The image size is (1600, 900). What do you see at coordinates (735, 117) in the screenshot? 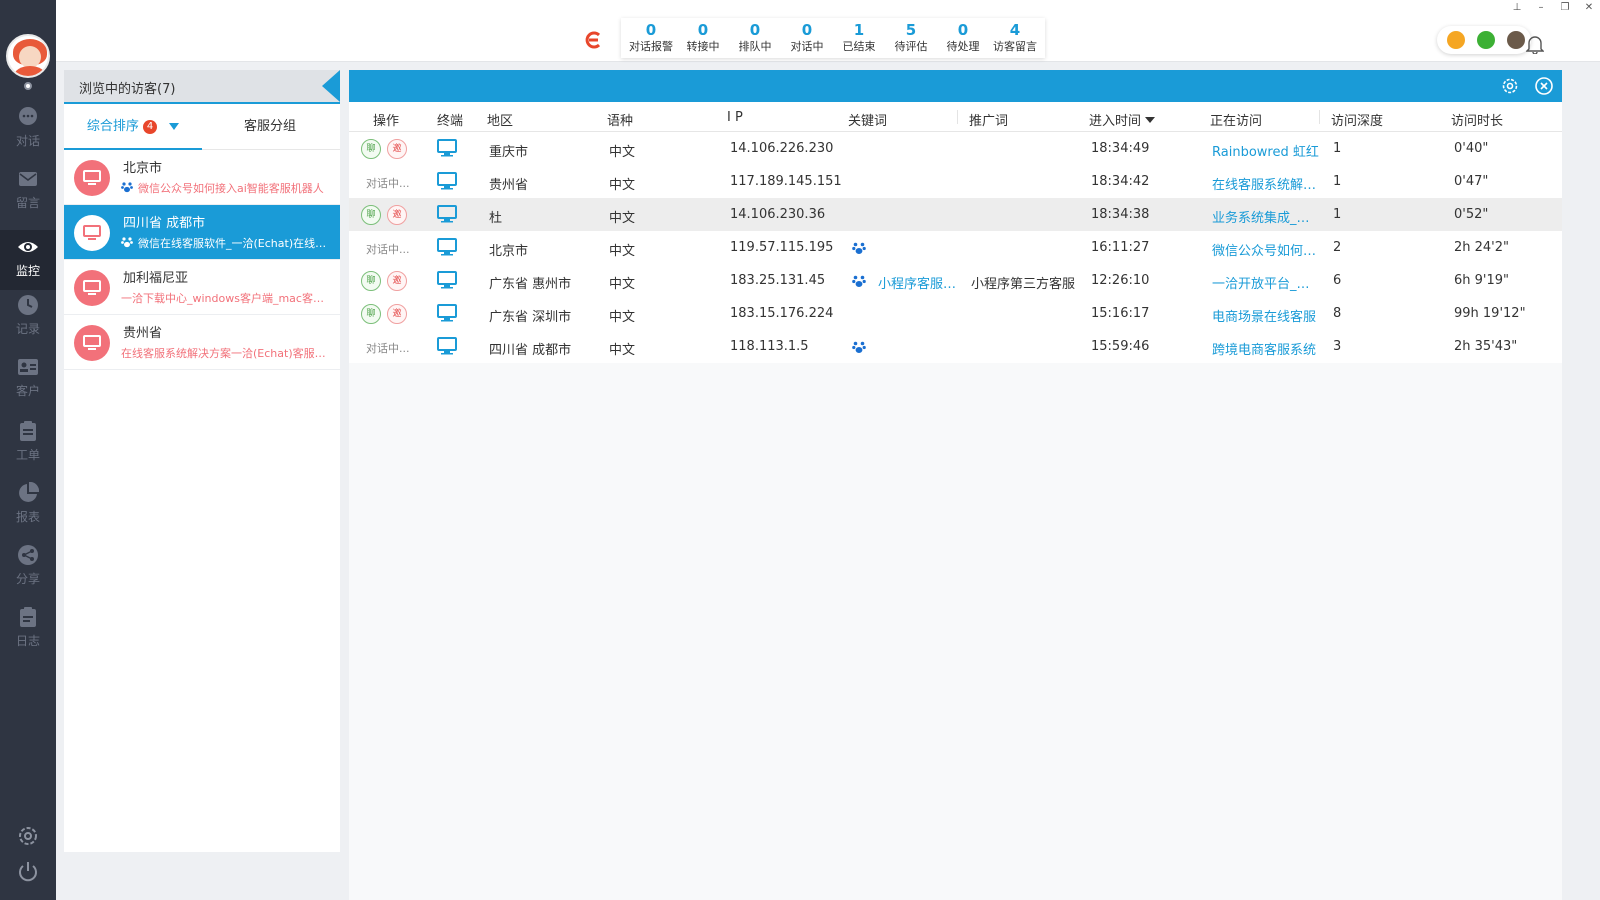
I see `col-header-ip: I P` at bounding box center [735, 117].